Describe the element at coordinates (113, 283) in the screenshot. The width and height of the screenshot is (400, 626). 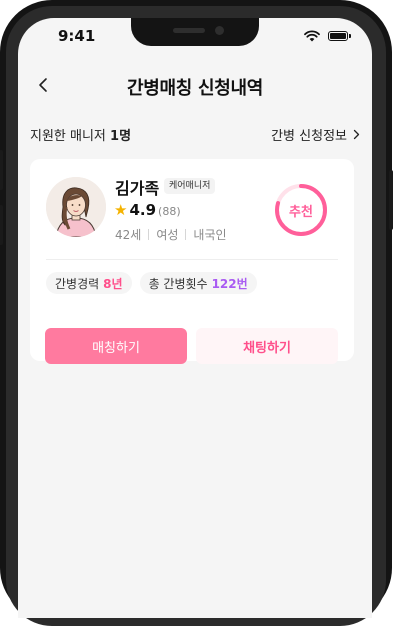
I see `experience-value: 8년` at that location.